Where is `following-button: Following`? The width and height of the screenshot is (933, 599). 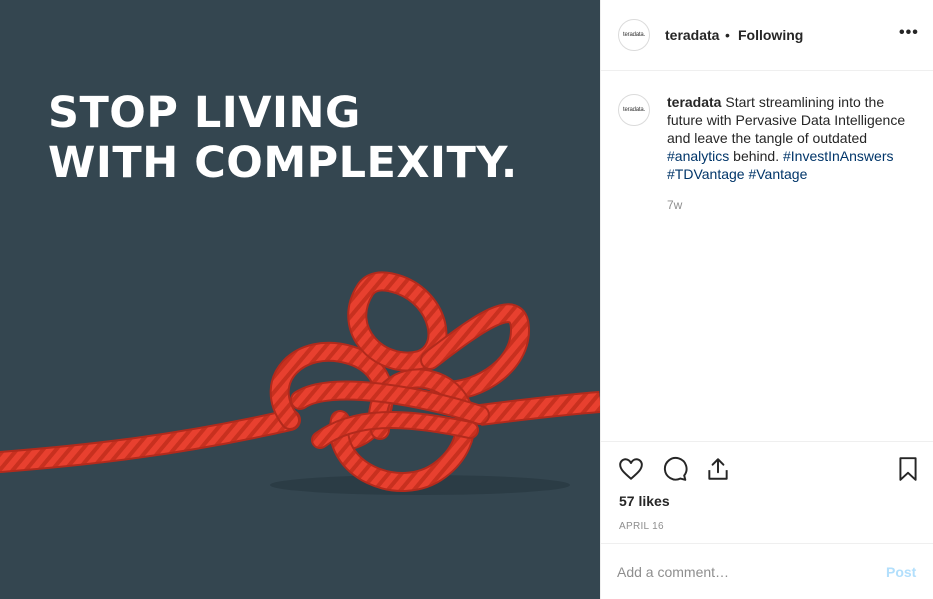 following-button: Following is located at coordinates (770, 35).